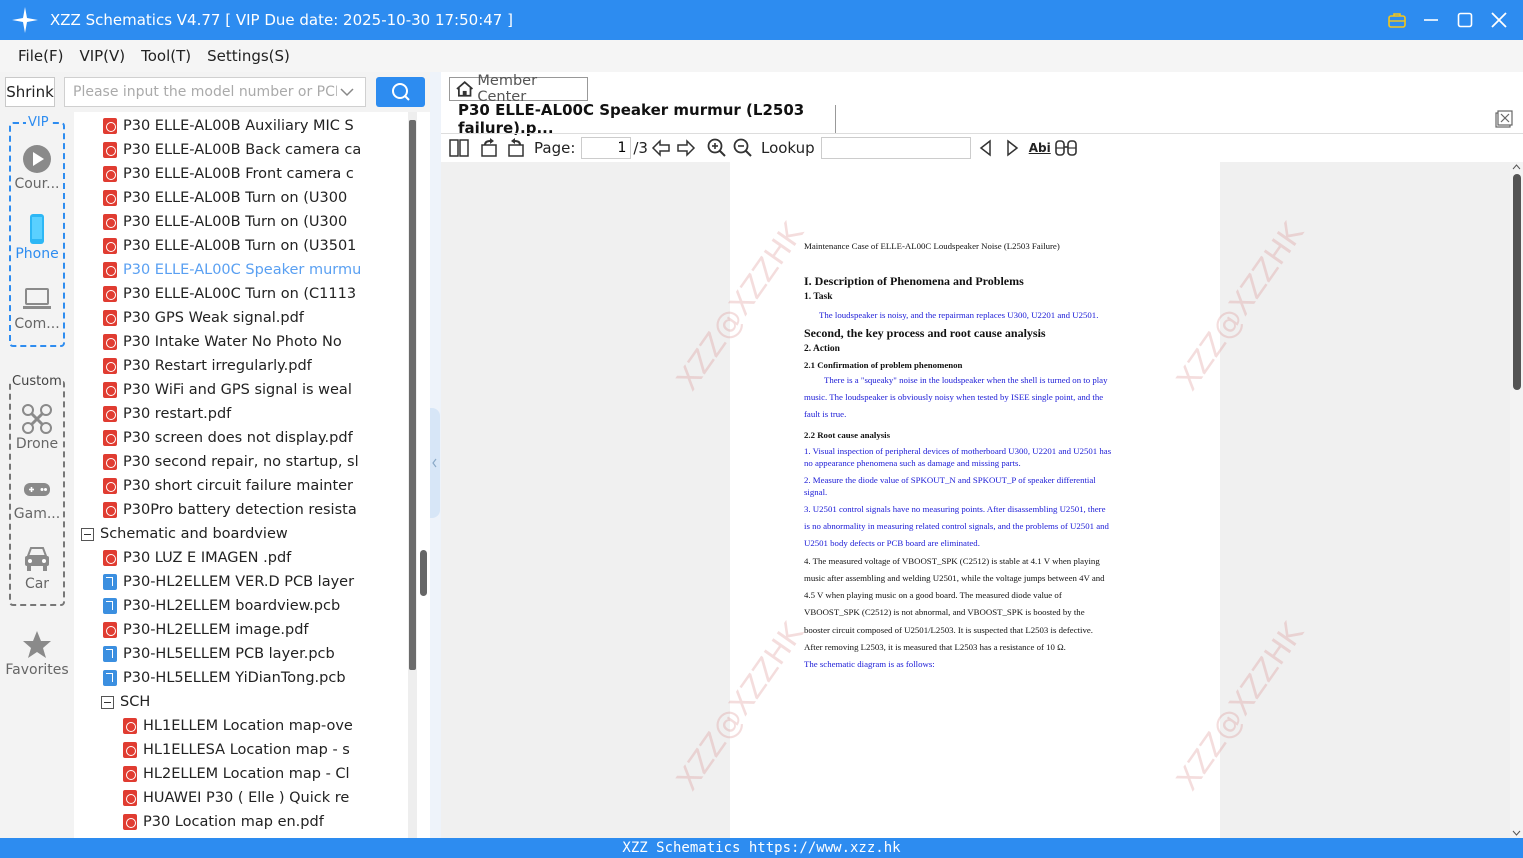 The image size is (1523, 858). Describe the element at coordinates (238, 726) in the screenshot. I see `tree-file-item: HL1ELLEM Location map-ove` at that location.